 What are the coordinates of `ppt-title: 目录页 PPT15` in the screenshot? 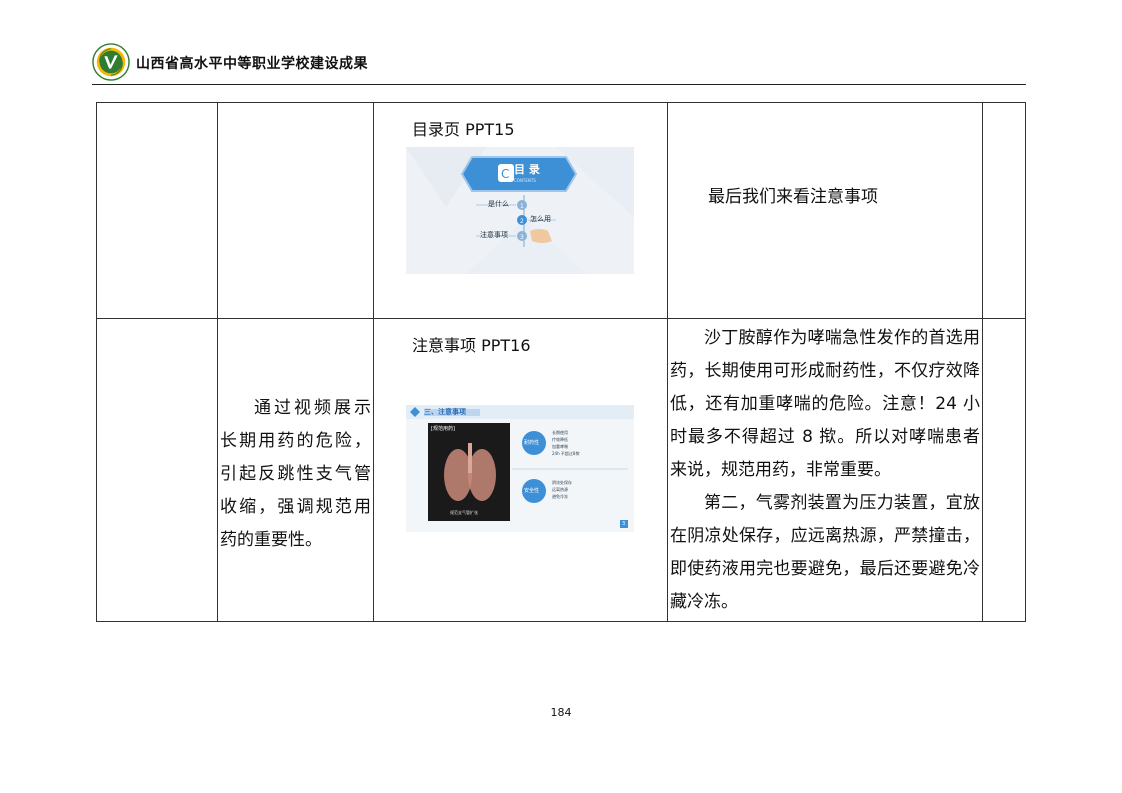 It's located at (463, 129).